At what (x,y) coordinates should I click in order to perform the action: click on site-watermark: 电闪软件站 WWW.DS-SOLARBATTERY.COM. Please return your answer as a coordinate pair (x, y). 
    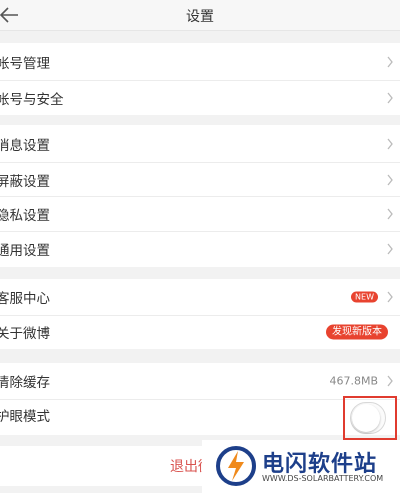
    Looking at the image, I should click on (301, 466).